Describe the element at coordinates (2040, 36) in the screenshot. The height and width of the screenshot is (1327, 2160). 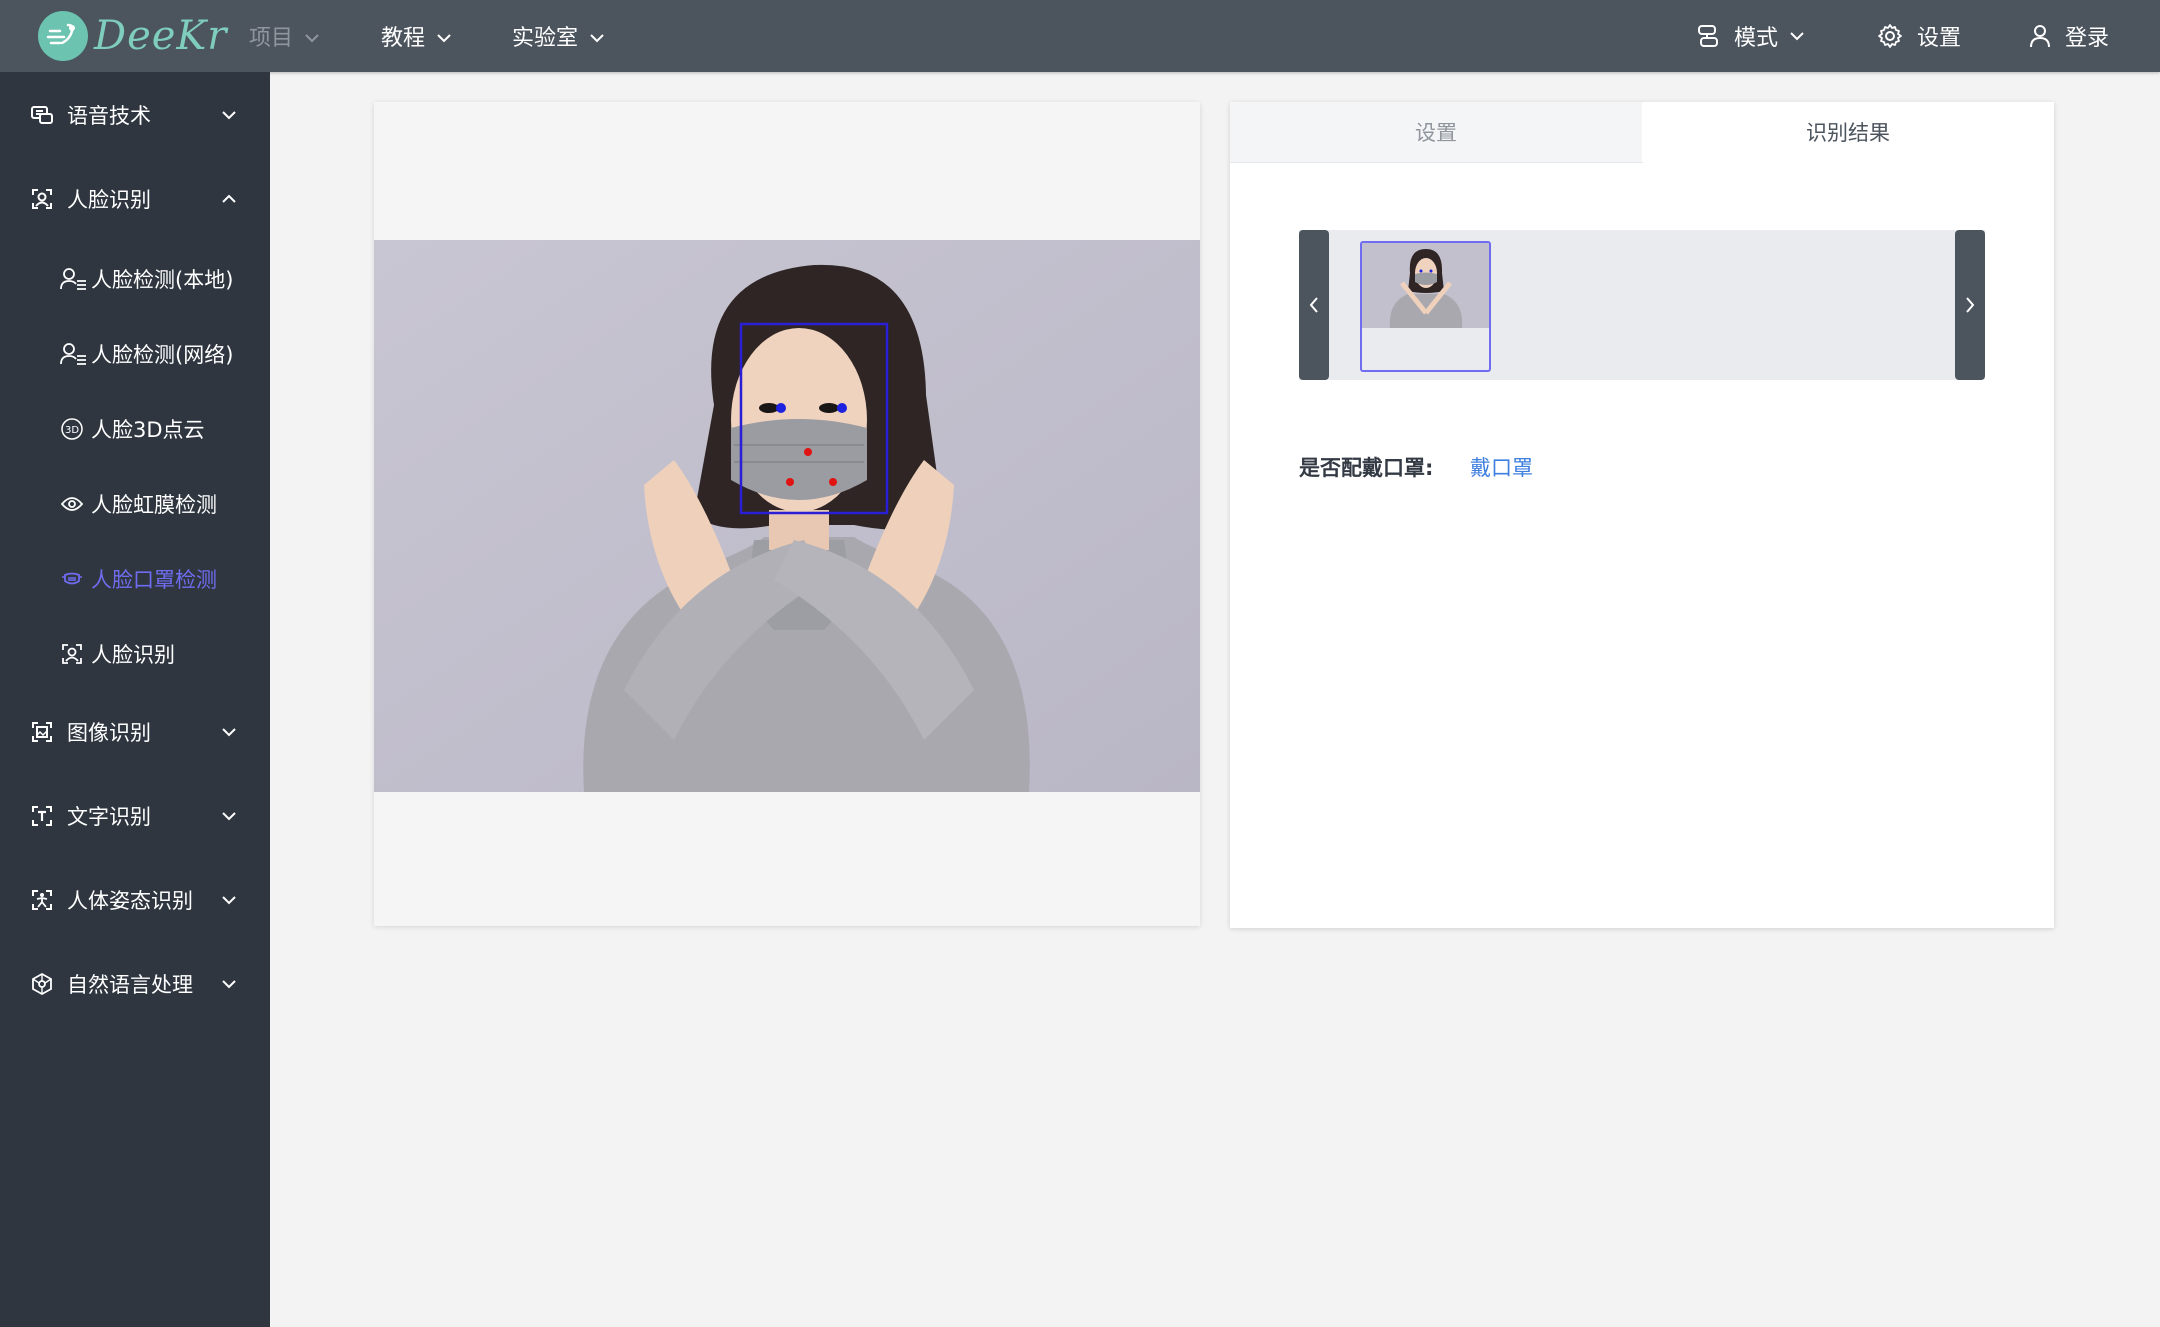
I see `user-icon` at that location.